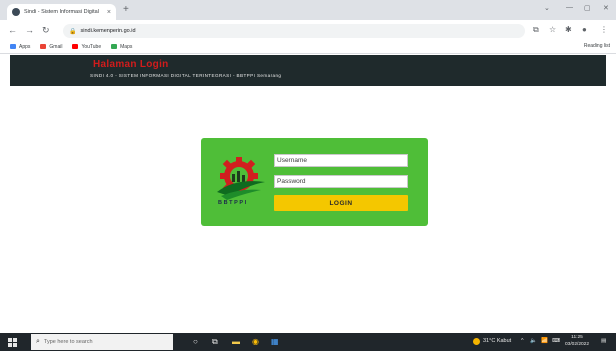 The image size is (616, 351). I want to click on bookmark-youtube: YouTube, so click(86, 47).